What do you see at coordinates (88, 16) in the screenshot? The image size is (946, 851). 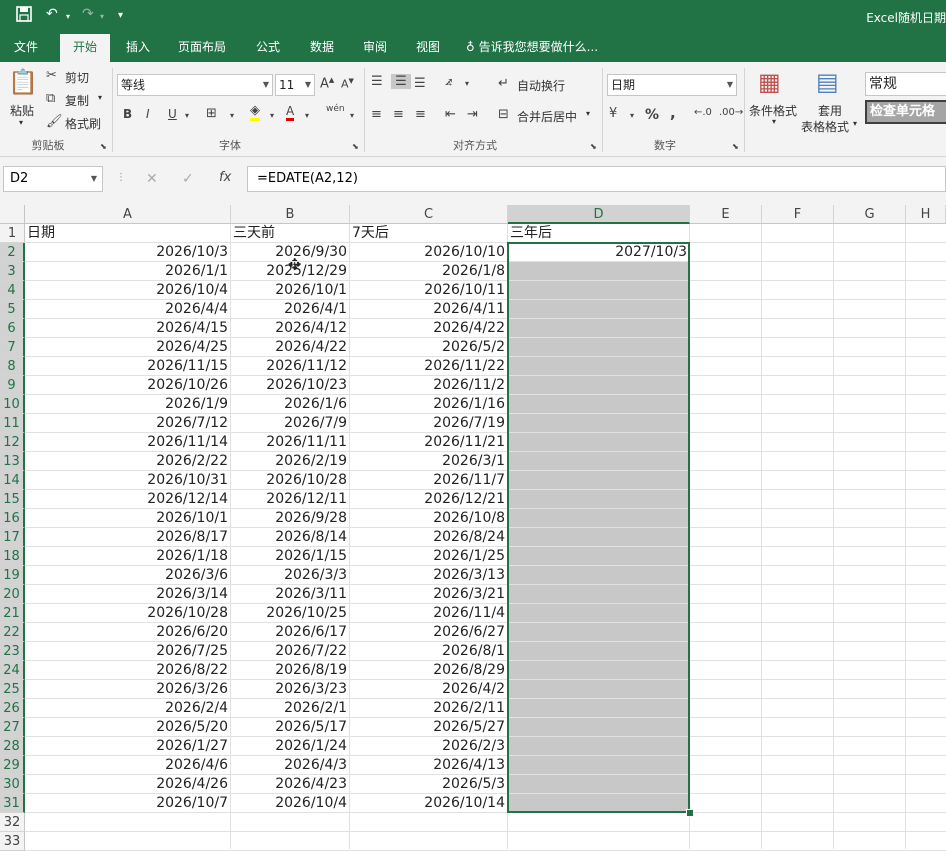 I see `redo-icon: ↷` at bounding box center [88, 16].